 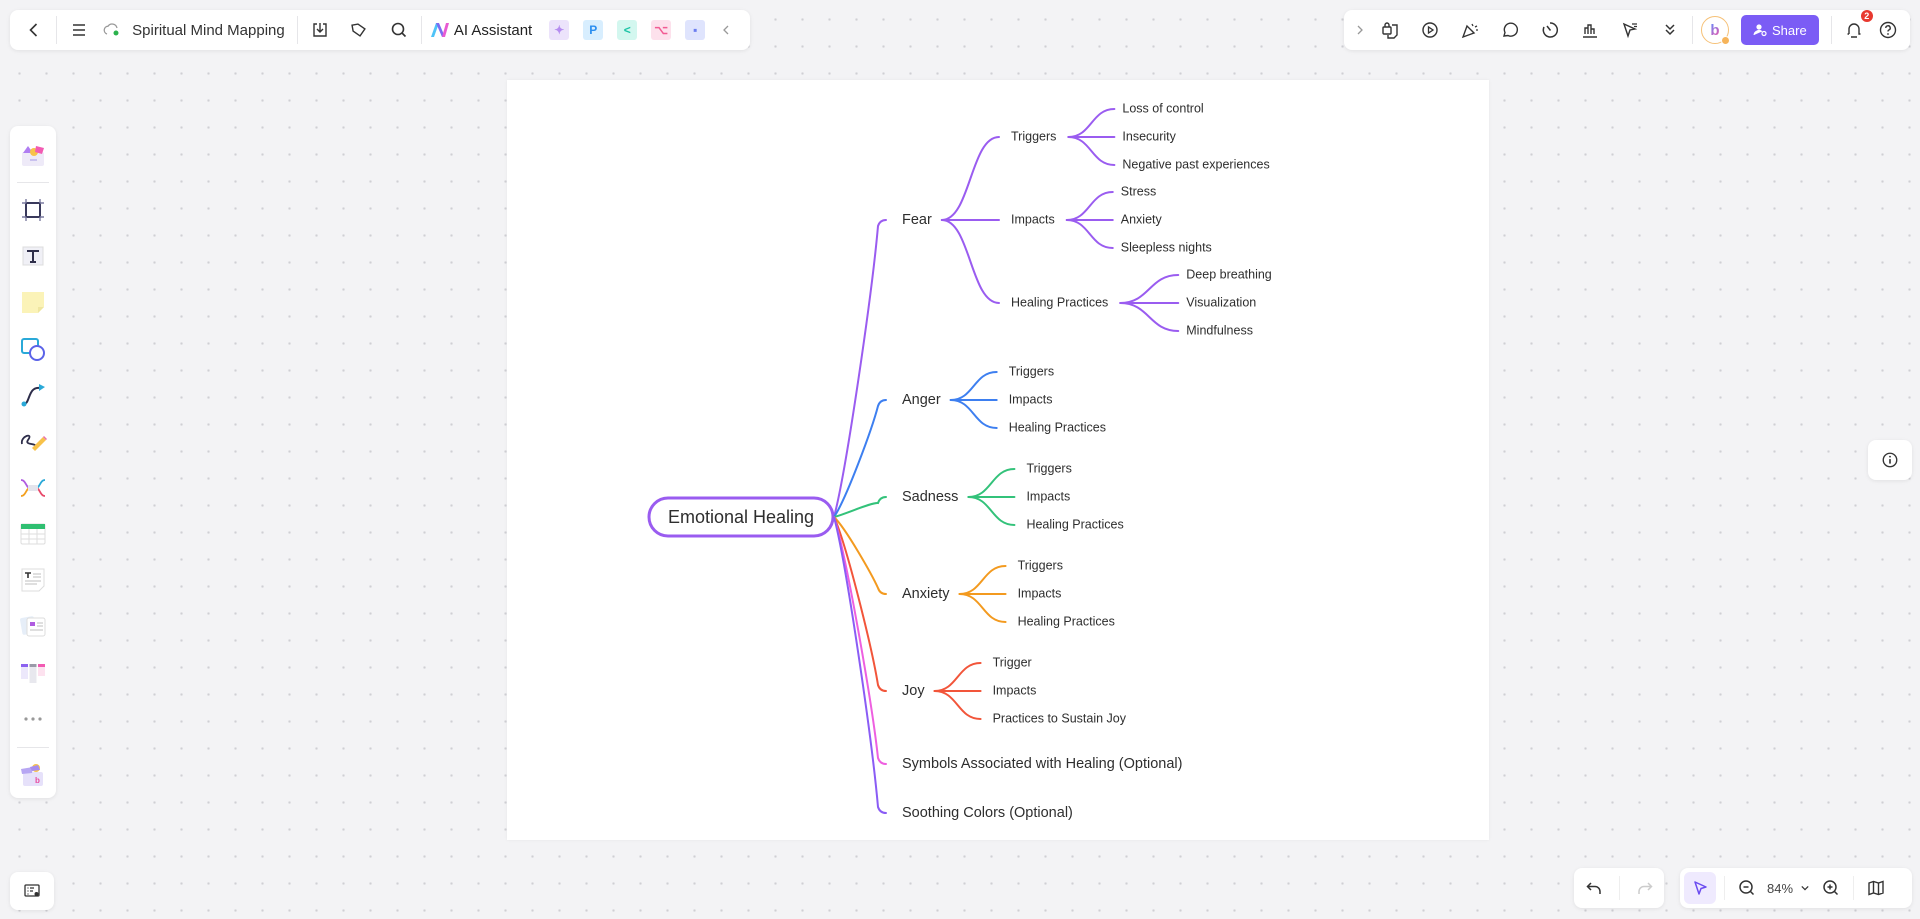 I want to click on branch-sadness: Sadness, so click(x=930, y=497).